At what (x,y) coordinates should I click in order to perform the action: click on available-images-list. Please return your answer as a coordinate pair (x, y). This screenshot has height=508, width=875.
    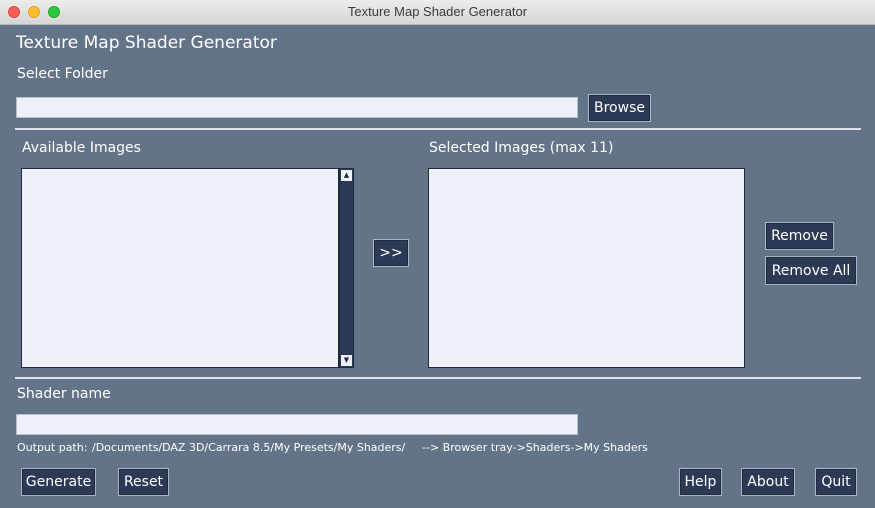
    Looking at the image, I should click on (180, 268).